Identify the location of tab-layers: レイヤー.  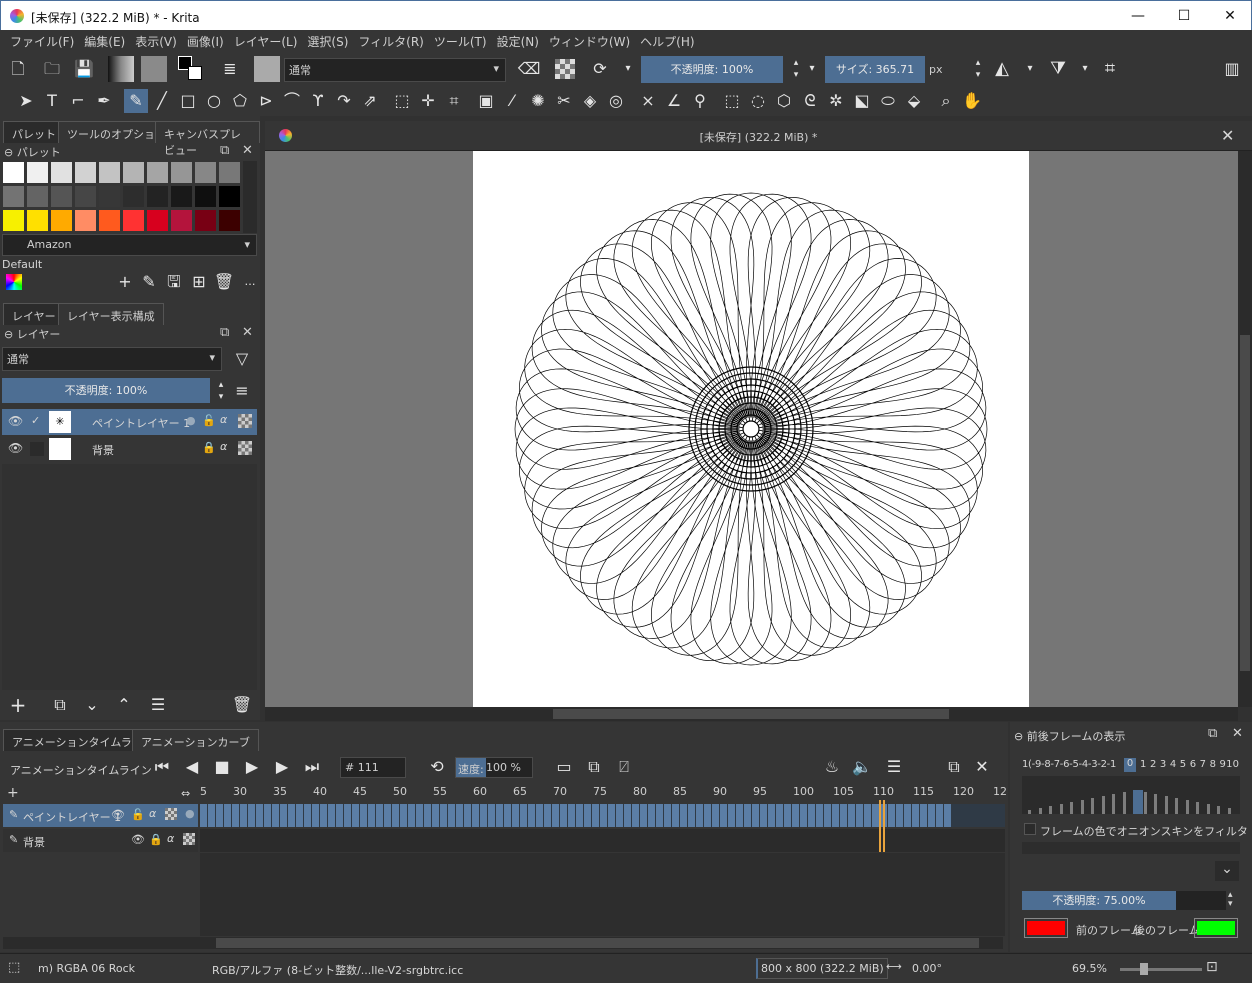
(34, 314).